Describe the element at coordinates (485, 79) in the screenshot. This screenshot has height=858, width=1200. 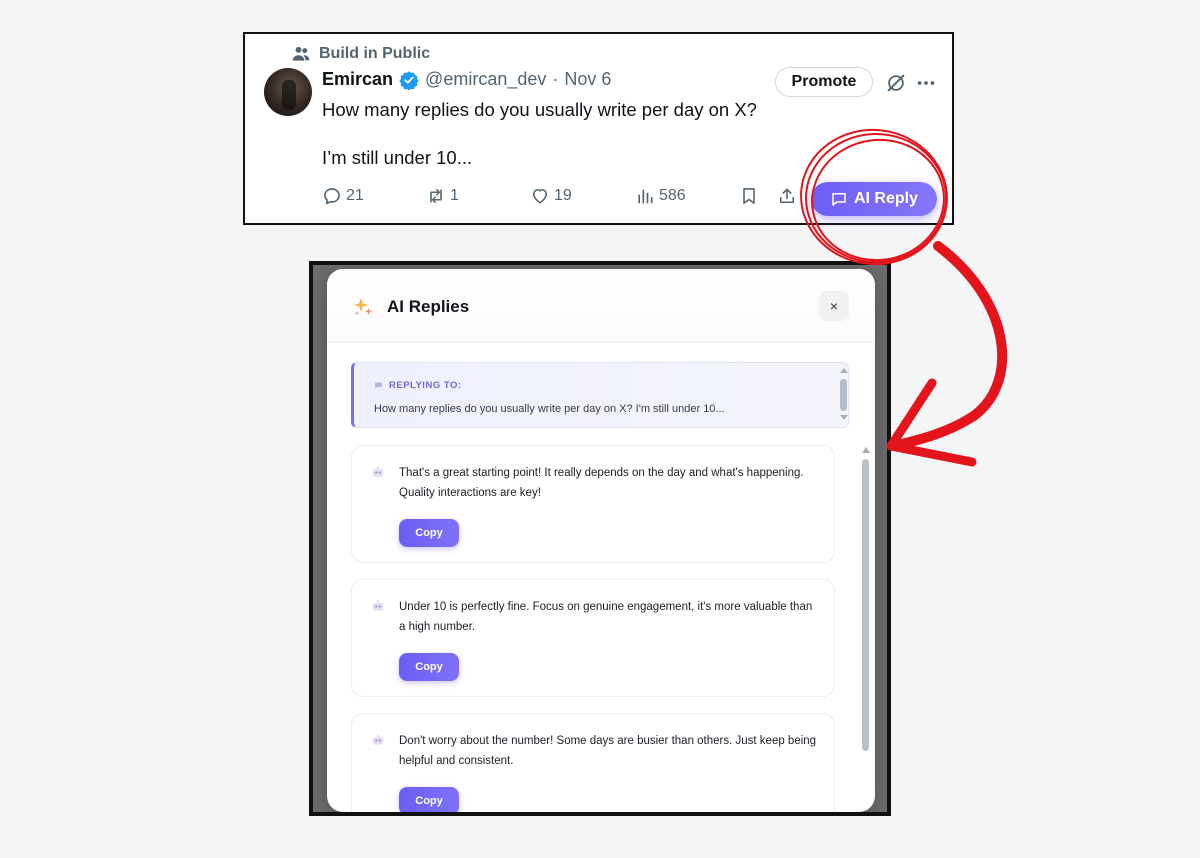
I see `author-handle: @emircan_dev` at that location.